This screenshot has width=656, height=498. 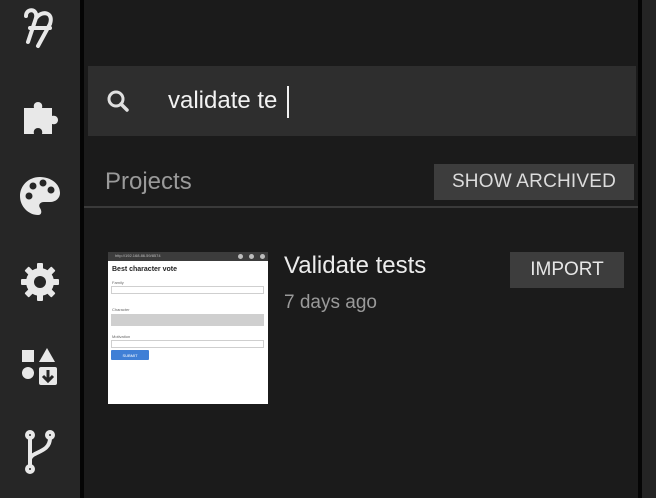 What do you see at coordinates (649, 249) in the screenshot?
I see `right-panel-edge` at bounding box center [649, 249].